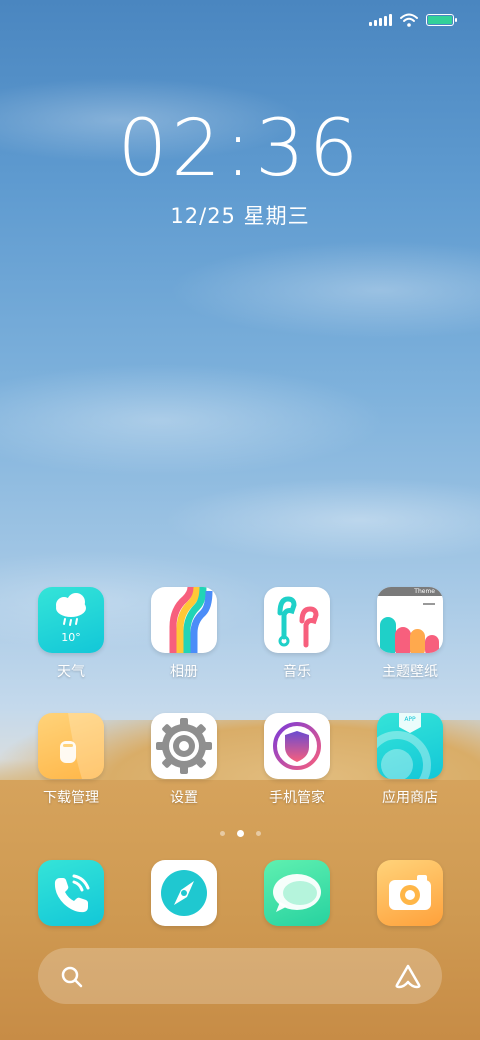 The height and width of the screenshot is (1040, 480). I want to click on app-store-icon: APP, so click(410, 746).